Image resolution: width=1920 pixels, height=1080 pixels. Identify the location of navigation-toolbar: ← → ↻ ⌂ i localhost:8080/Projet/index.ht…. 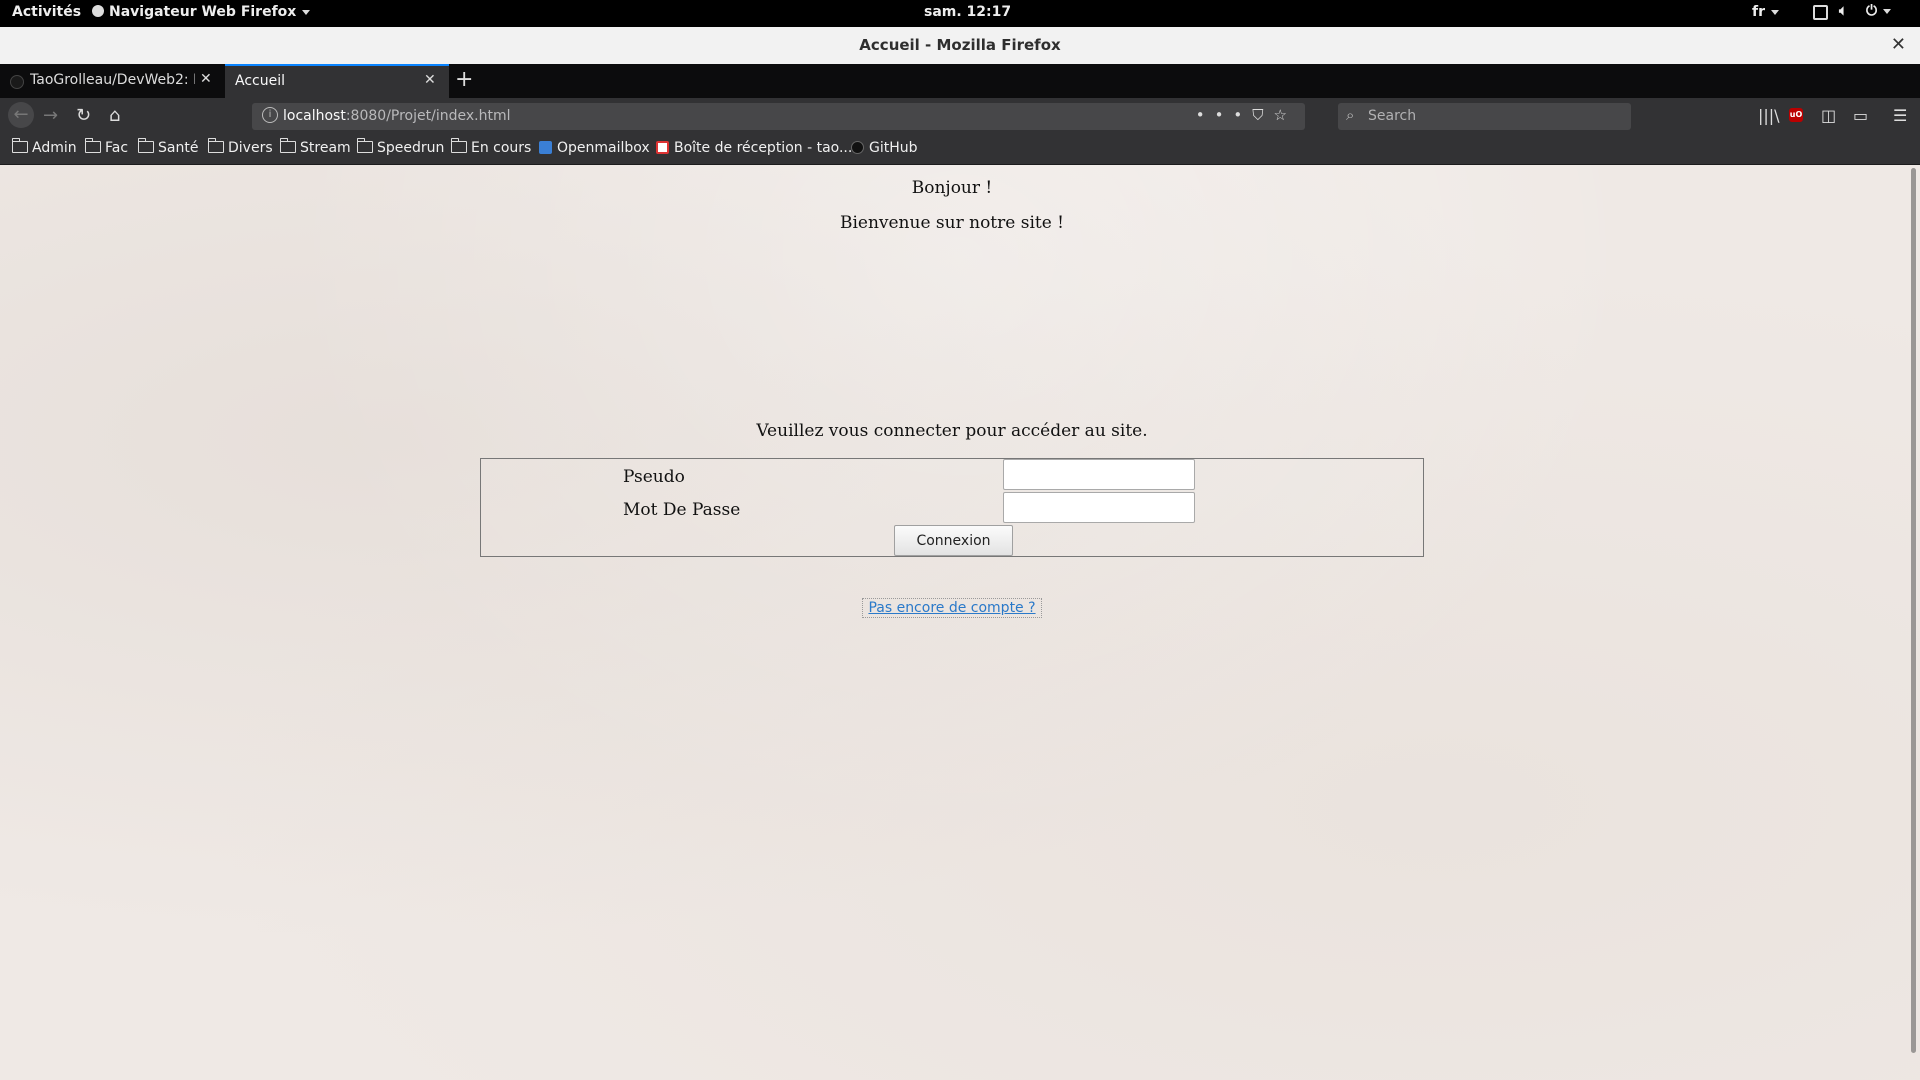
(960, 116).